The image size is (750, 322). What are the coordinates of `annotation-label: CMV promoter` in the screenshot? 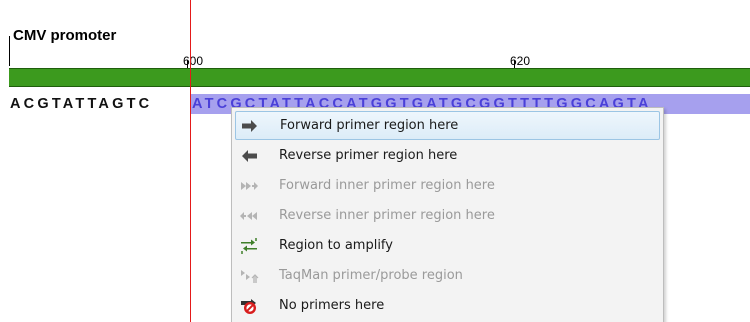 It's located at (64, 35).